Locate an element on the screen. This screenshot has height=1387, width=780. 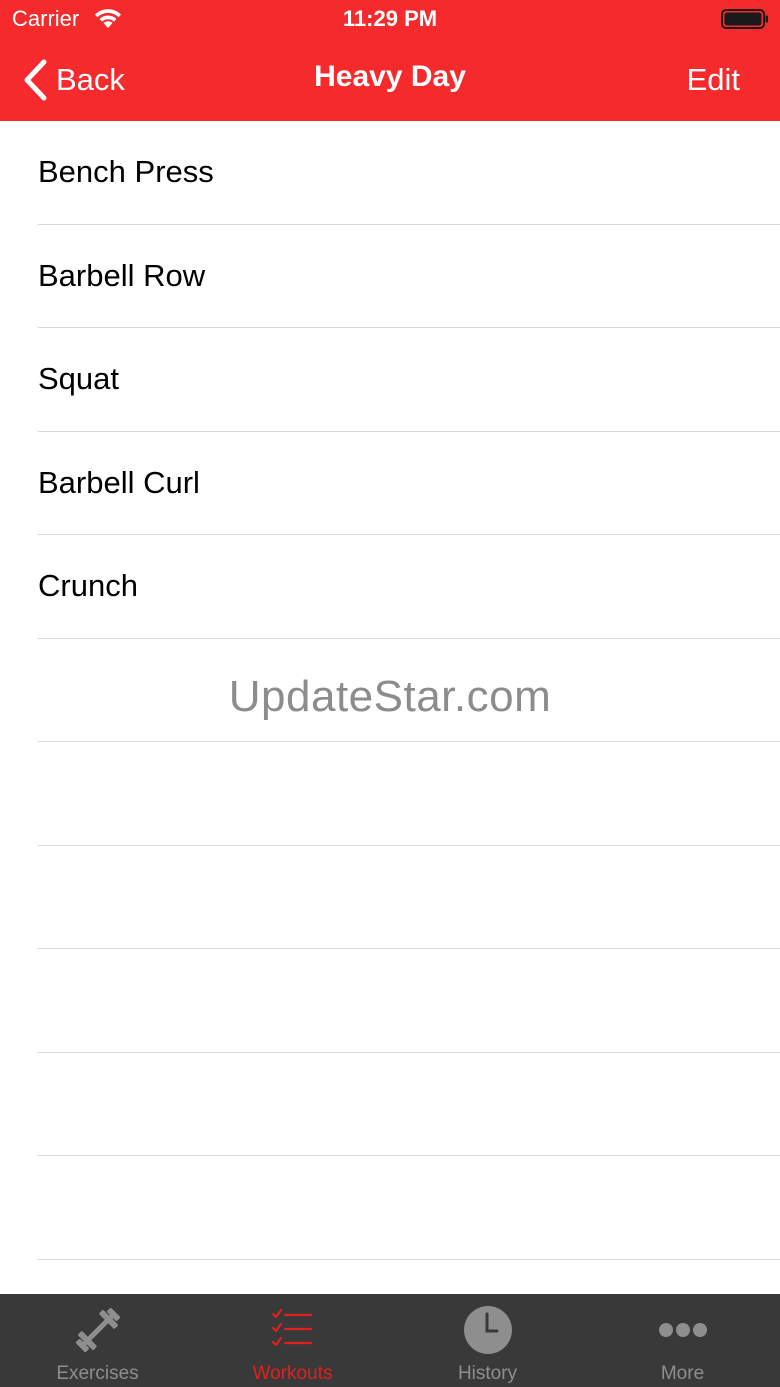
exercise-name: Bench Press is located at coordinates (126, 172).